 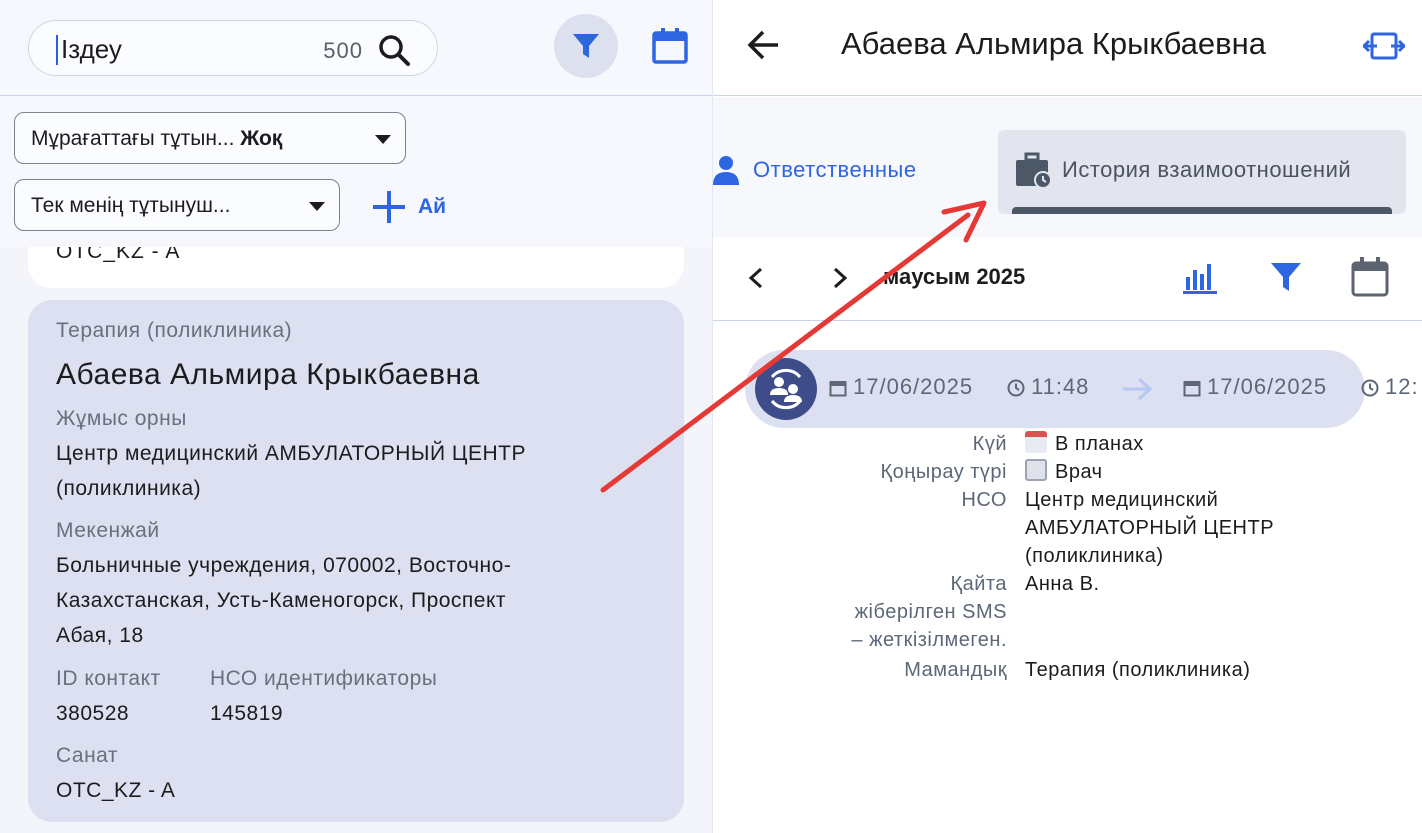 I want to click on resent-sms-label: жіберілген SMS, so click(x=930, y=612).